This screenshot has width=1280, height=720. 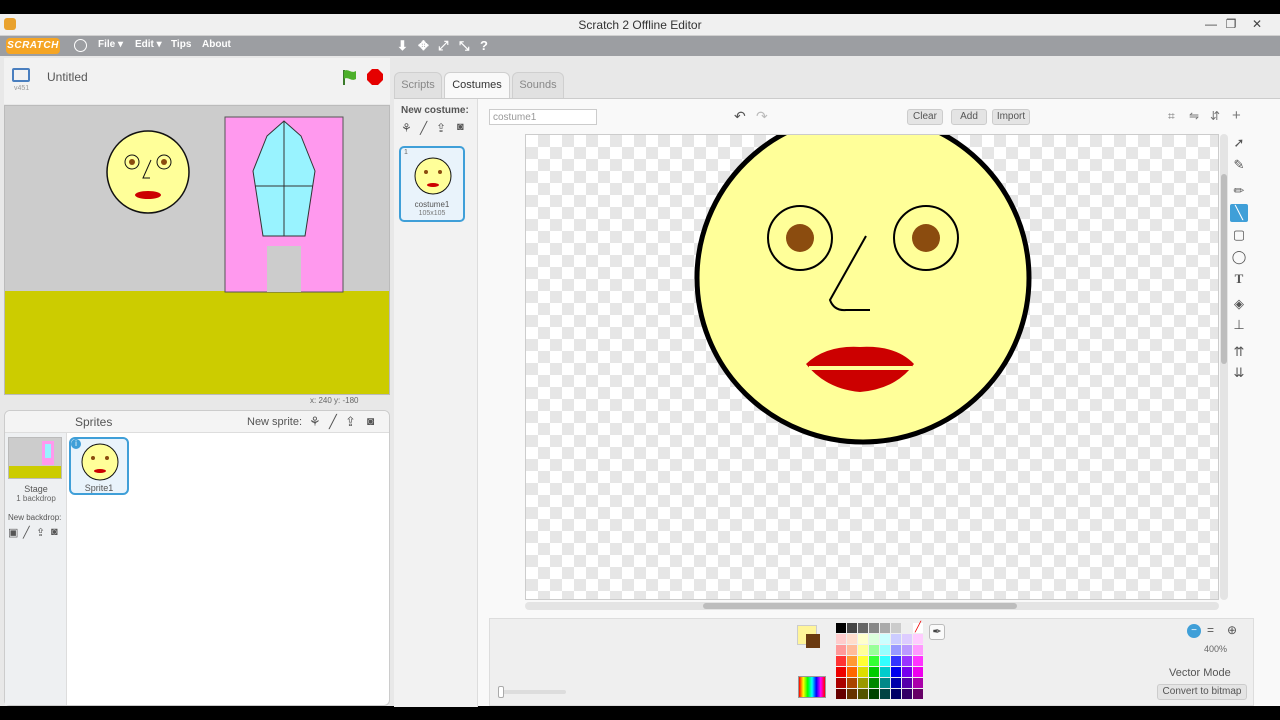 What do you see at coordinates (432, 184) in the screenshot?
I see `costume-tile: 1 costume1 105x105` at bounding box center [432, 184].